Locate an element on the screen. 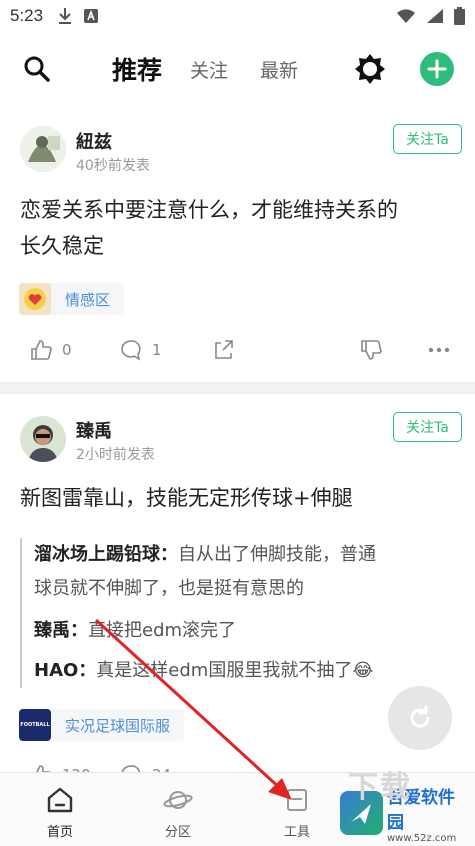  heart-chat-icon is located at coordinates (35, 299).